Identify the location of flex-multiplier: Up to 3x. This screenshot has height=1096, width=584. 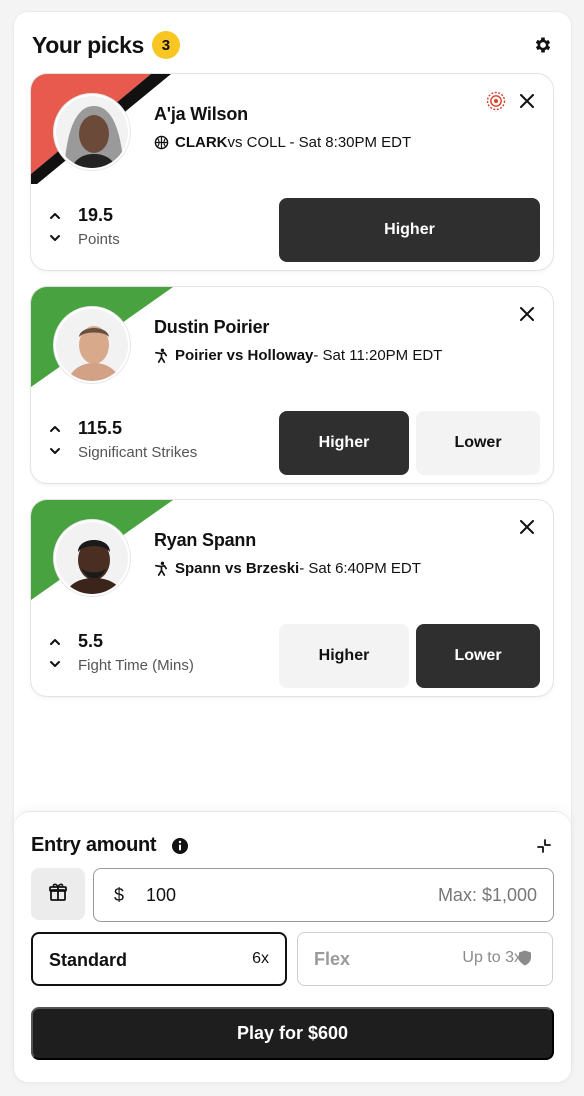
(492, 957).